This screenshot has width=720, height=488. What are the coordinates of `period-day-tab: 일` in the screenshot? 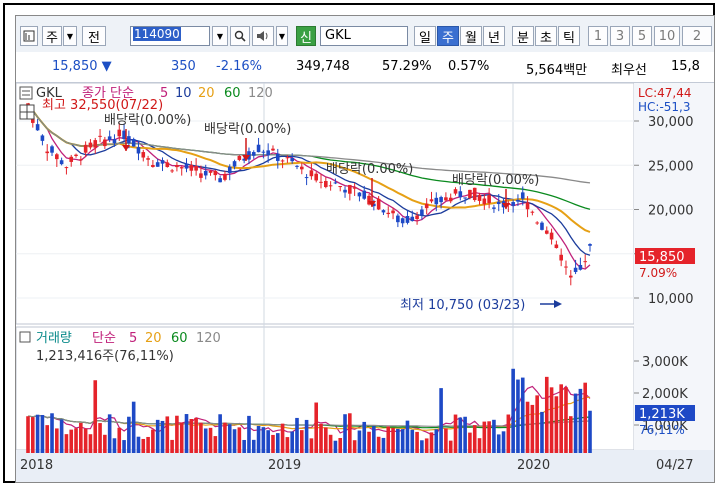 It's located at (425, 36).